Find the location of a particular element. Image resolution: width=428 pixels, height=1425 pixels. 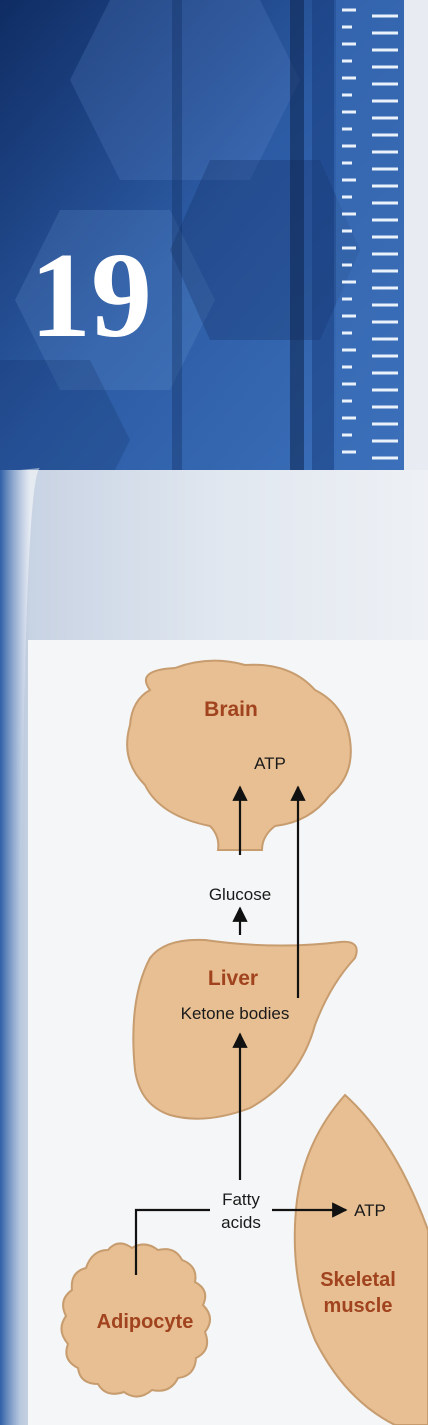

atp-brain-label: ATP is located at coordinates (270, 763).